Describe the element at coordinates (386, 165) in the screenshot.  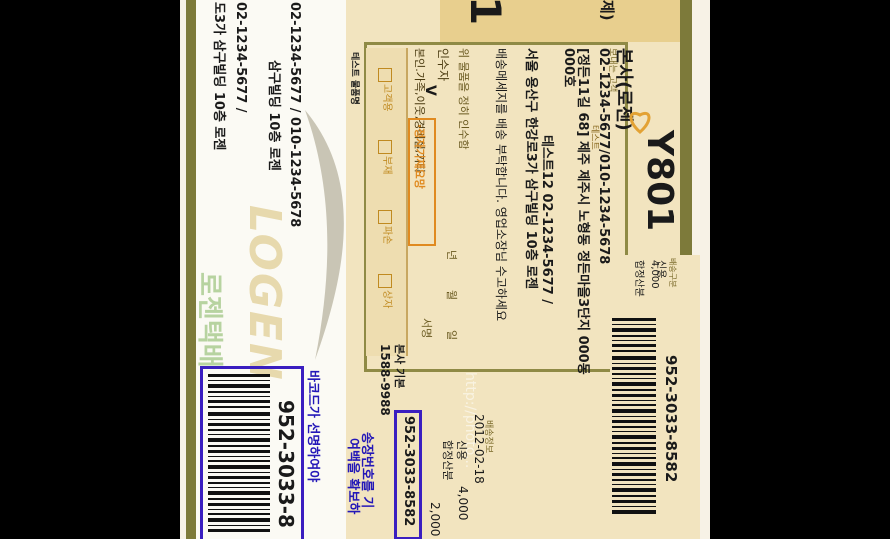
I see `checkbox-label: 부재` at that location.